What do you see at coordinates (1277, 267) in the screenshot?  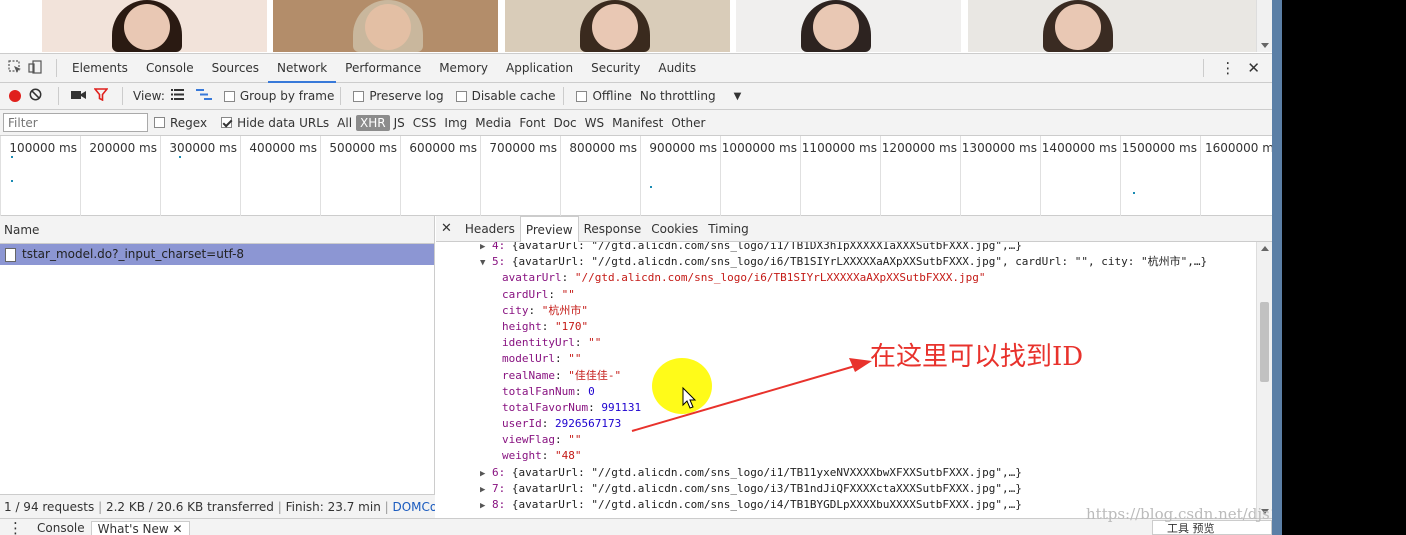 I see `window-edge` at bounding box center [1277, 267].